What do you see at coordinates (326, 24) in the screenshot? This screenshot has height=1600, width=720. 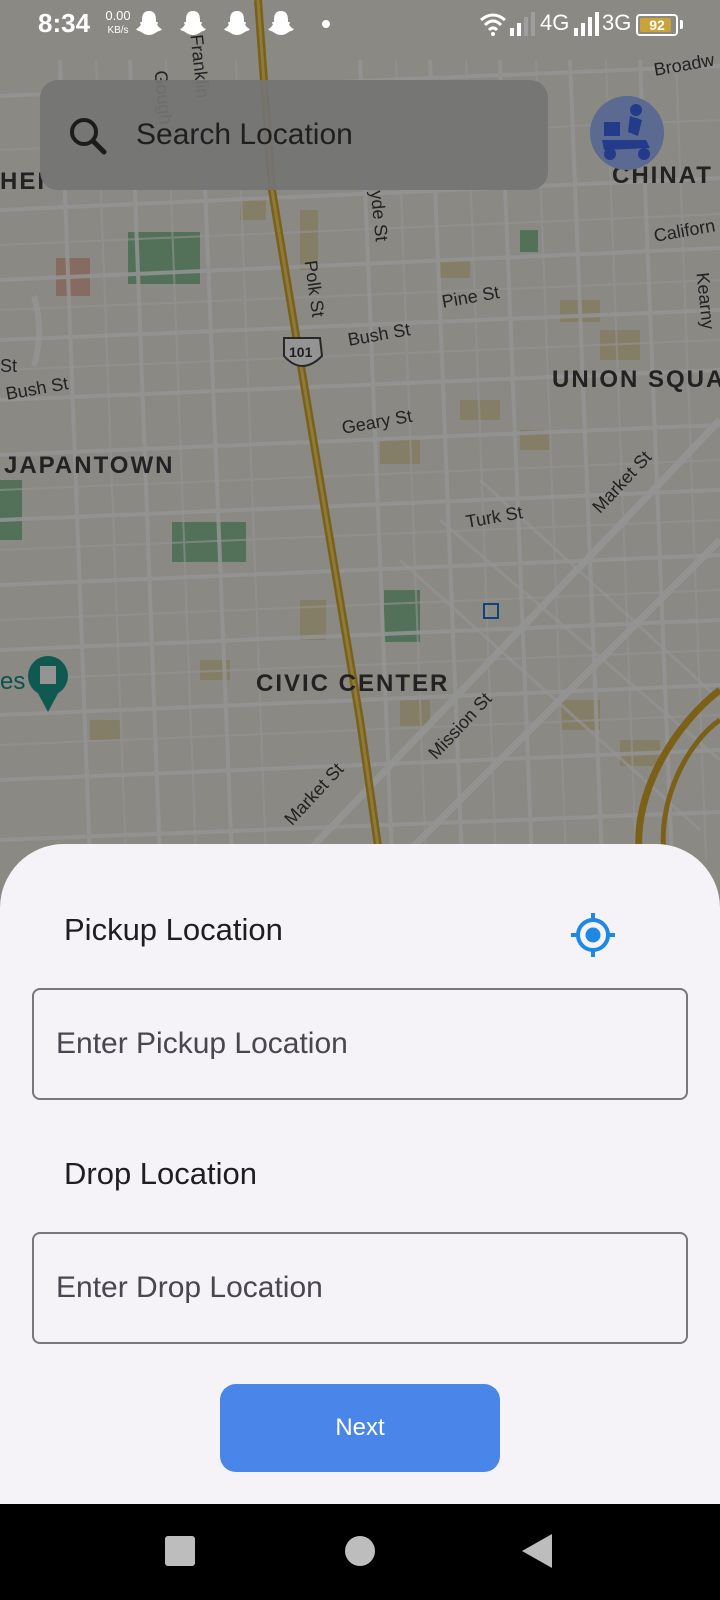 I see `dot-icon` at bounding box center [326, 24].